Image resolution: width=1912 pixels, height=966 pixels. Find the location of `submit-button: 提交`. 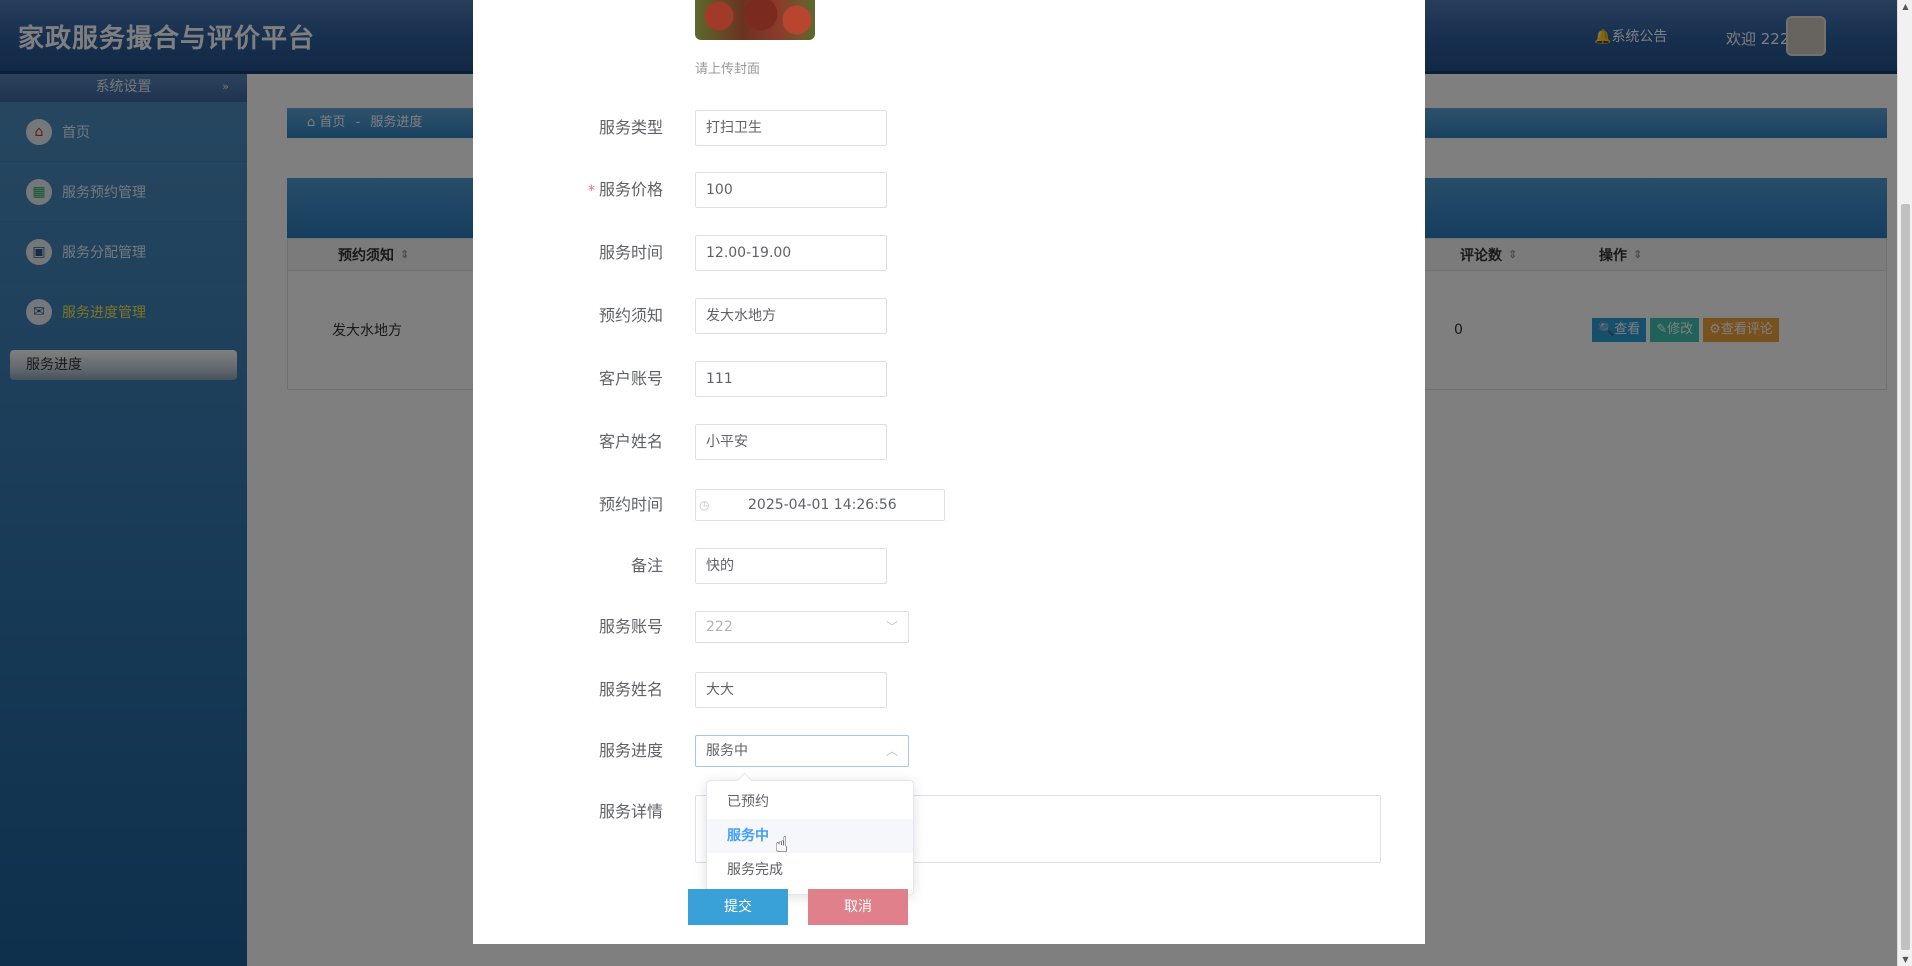

submit-button: 提交 is located at coordinates (738, 907).